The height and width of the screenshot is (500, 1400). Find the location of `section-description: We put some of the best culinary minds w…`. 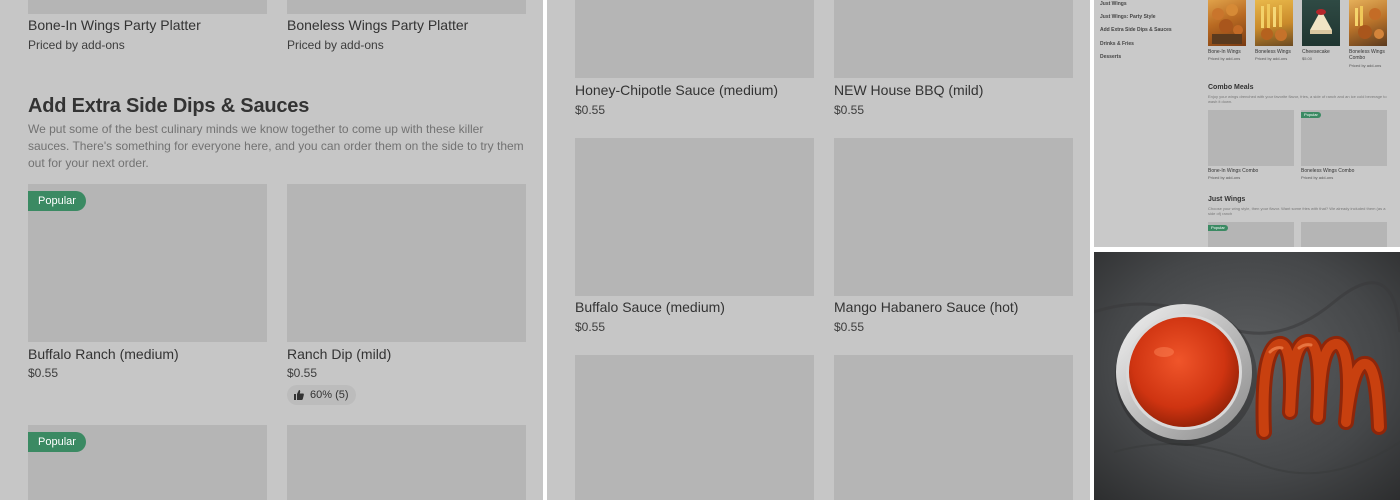

section-description: We put some of the best culinary minds w… is located at coordinates (276, 146).